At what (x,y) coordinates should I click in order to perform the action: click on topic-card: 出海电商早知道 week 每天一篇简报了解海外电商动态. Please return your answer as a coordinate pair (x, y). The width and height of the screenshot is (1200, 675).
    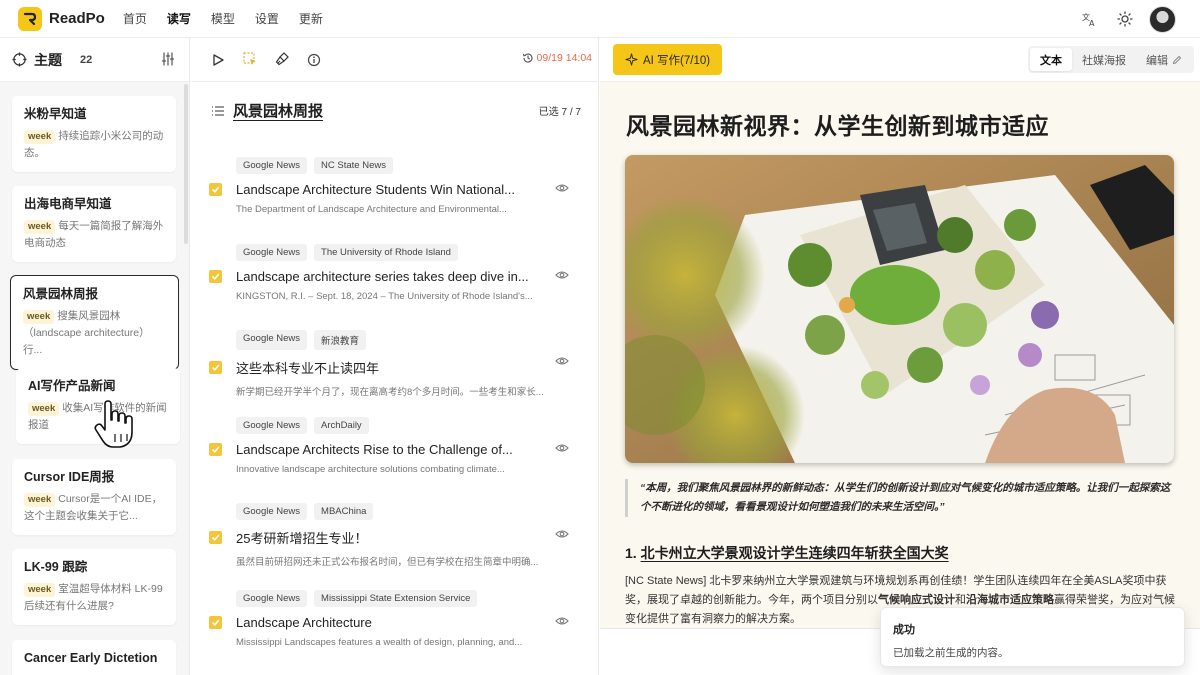
    Looking at the image, I should click on (94, 224).